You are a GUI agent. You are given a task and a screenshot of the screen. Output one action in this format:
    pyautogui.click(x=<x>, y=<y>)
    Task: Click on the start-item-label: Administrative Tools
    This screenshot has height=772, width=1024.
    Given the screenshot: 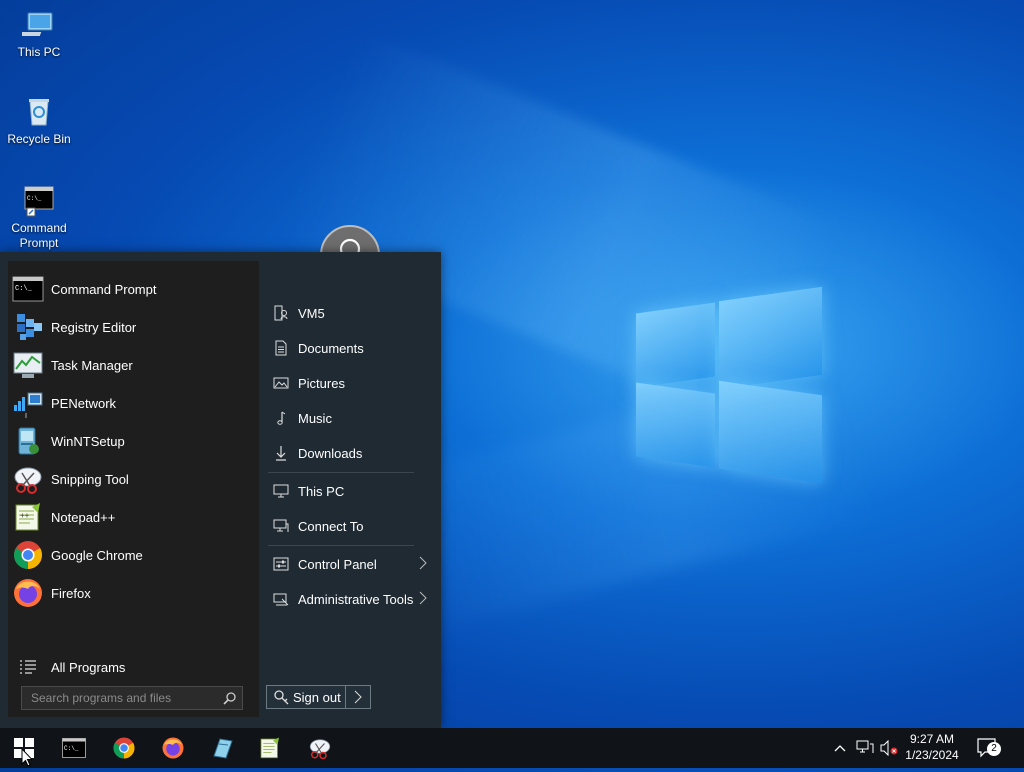 What is the action you would take?
    pyautogui.click(x=356, y=599)
    